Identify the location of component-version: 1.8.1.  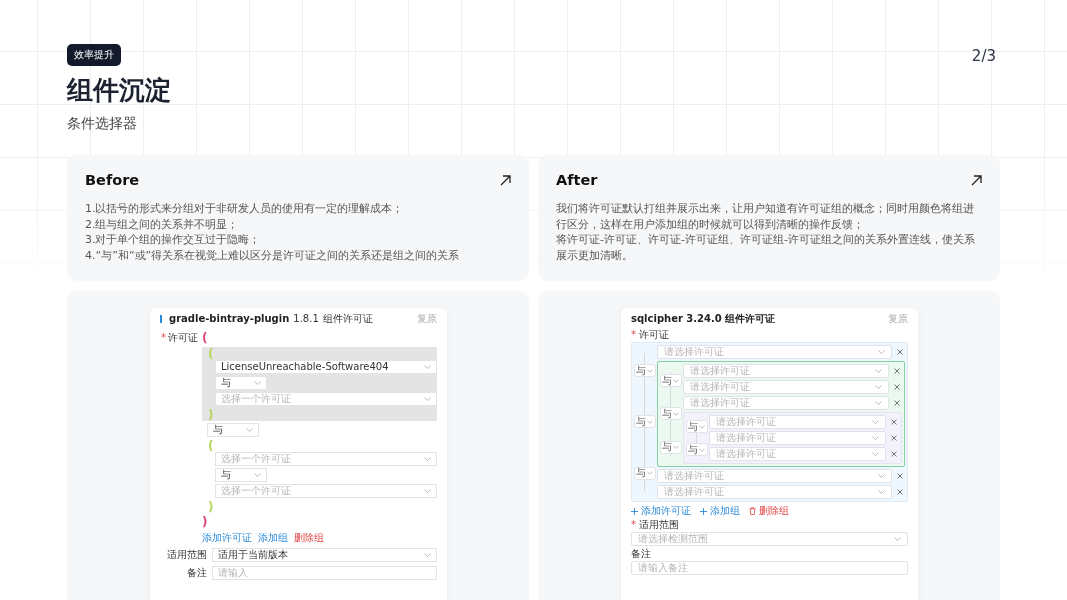
(306, 319).